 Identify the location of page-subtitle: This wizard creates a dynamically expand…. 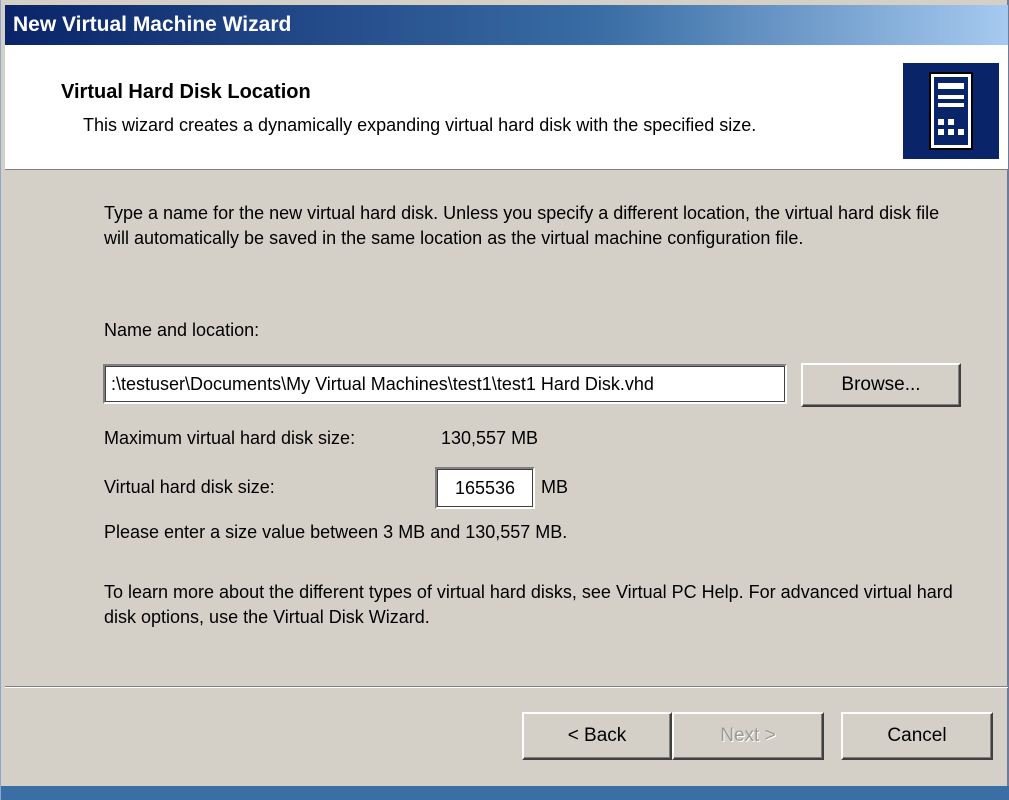
(420, 125).